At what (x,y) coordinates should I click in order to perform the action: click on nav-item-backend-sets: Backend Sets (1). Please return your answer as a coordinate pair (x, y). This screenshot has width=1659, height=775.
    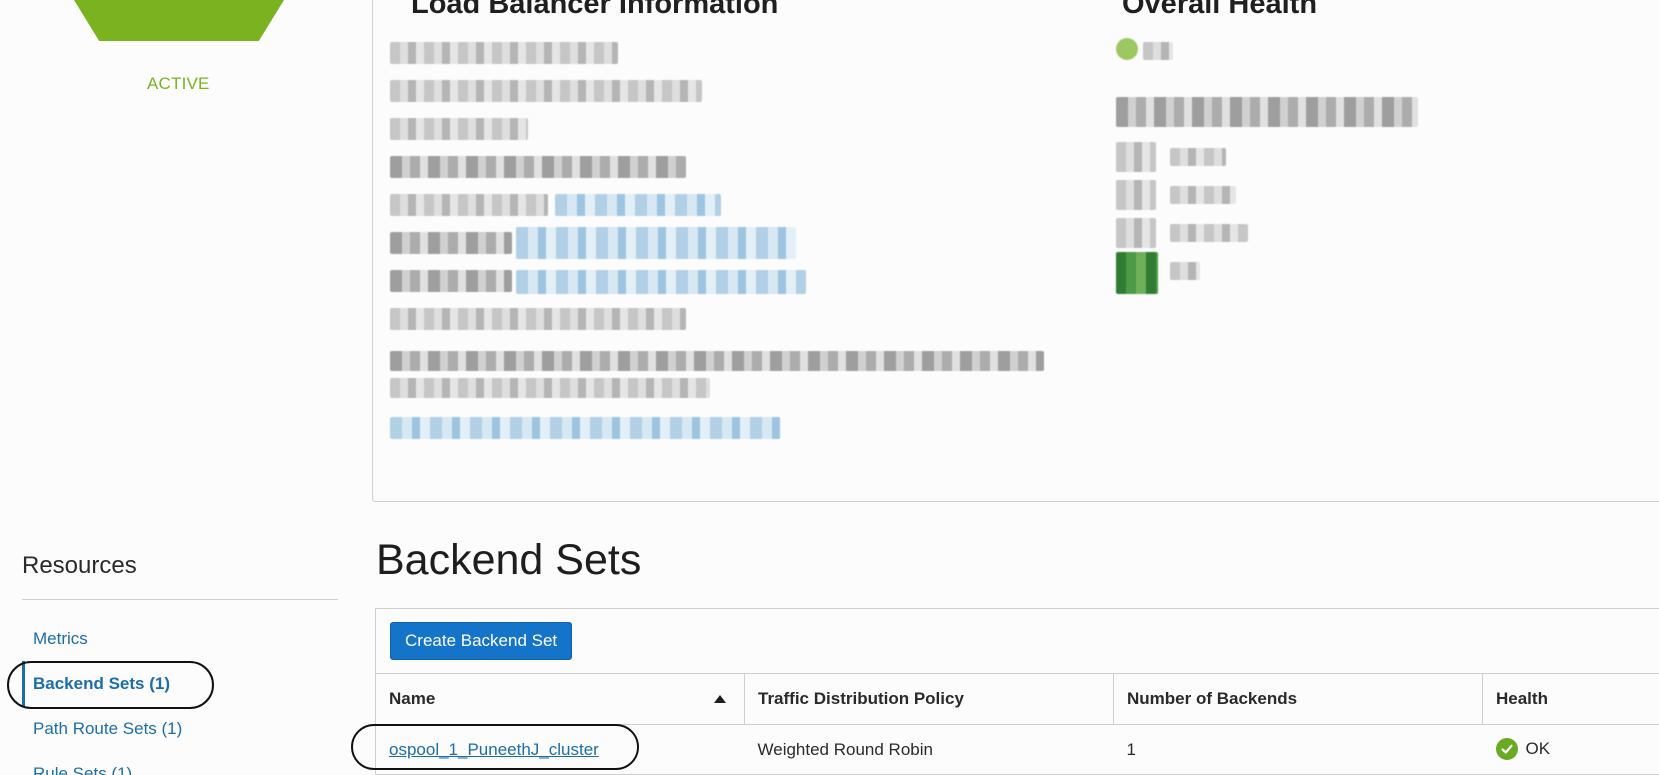
    Looking at the image, I should click on (180, 683).